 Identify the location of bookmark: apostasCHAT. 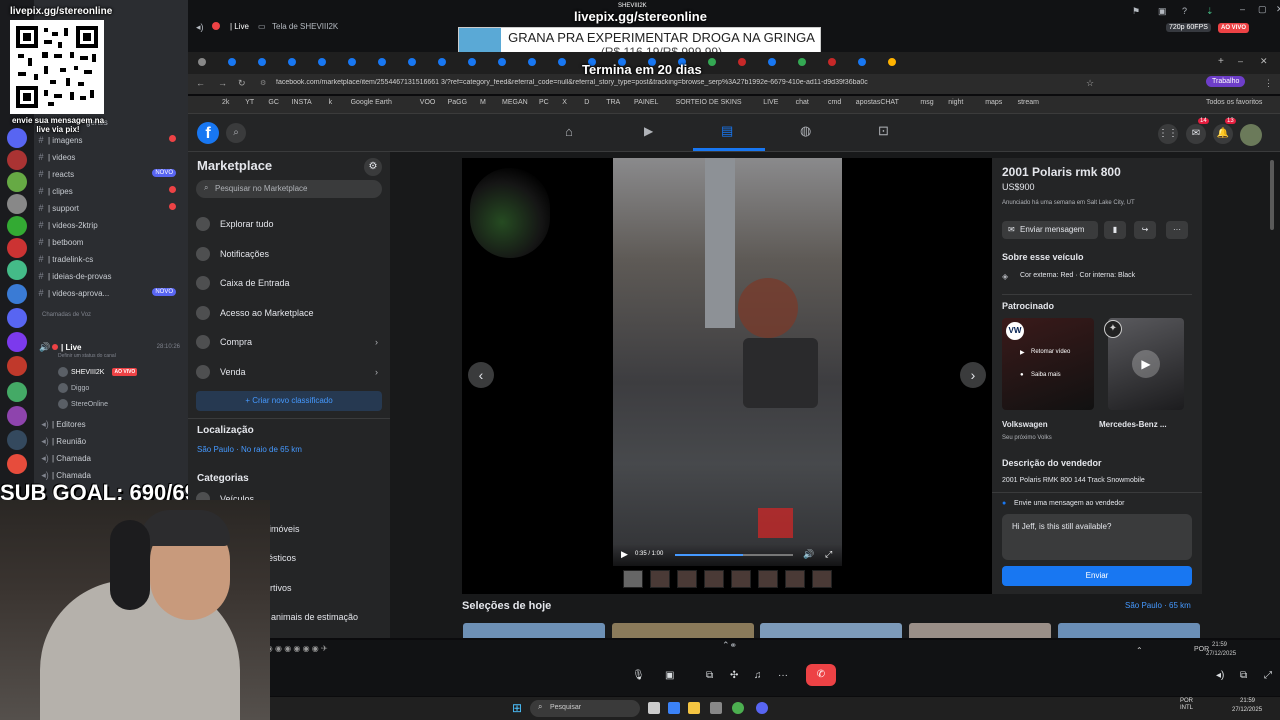
(877, 102).